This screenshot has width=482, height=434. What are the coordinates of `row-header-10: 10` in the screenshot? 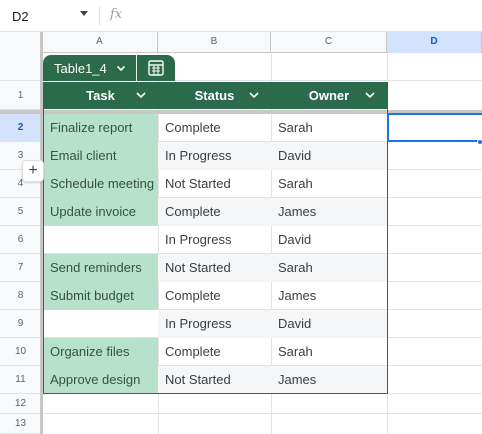 It's located at (21, 352).